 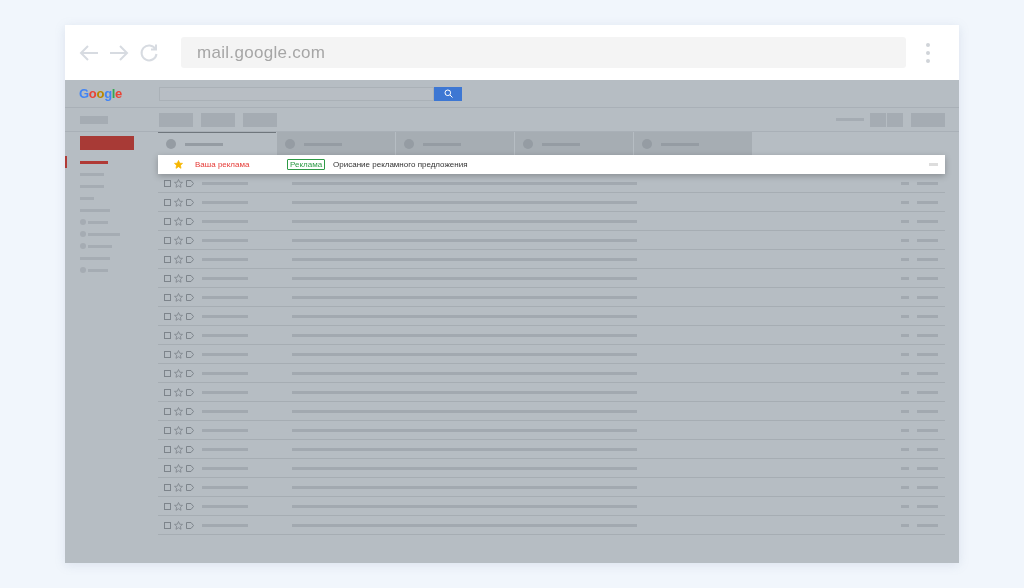 I want to click on date-placeholder, so click(x=933, y=164).